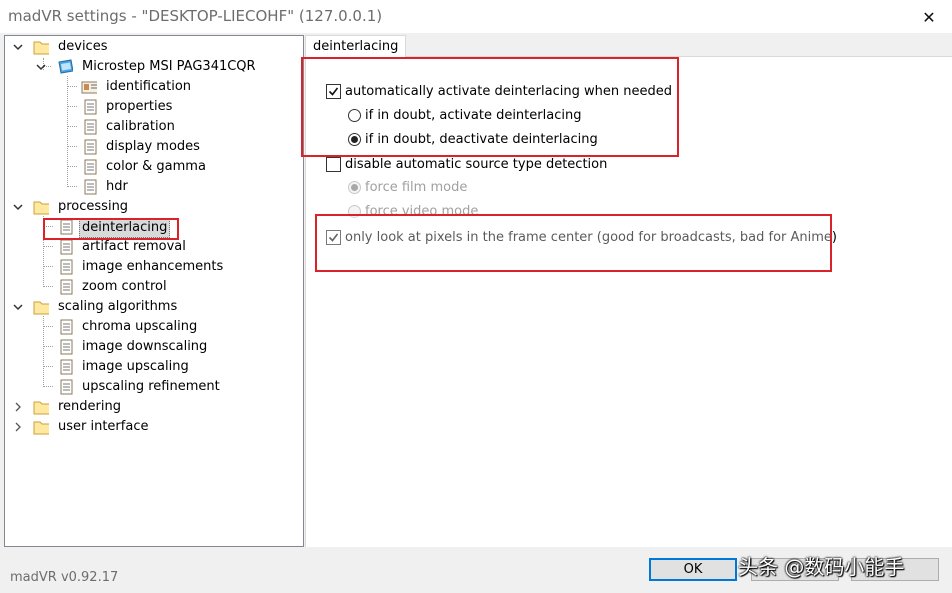 This screenshot has height=593, width=952. Describe the element at coordinates (628, 46) in the screenshot. I see `tab-strip: deinterlacing` at that location.